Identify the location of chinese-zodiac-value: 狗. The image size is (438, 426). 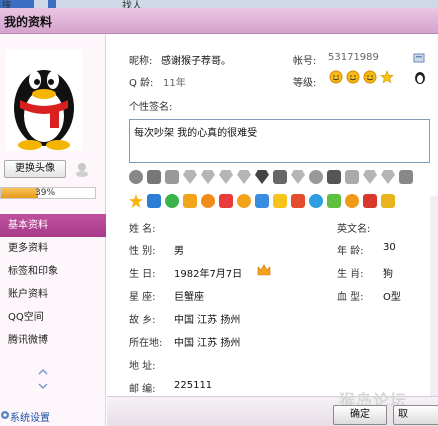
(388, 274).